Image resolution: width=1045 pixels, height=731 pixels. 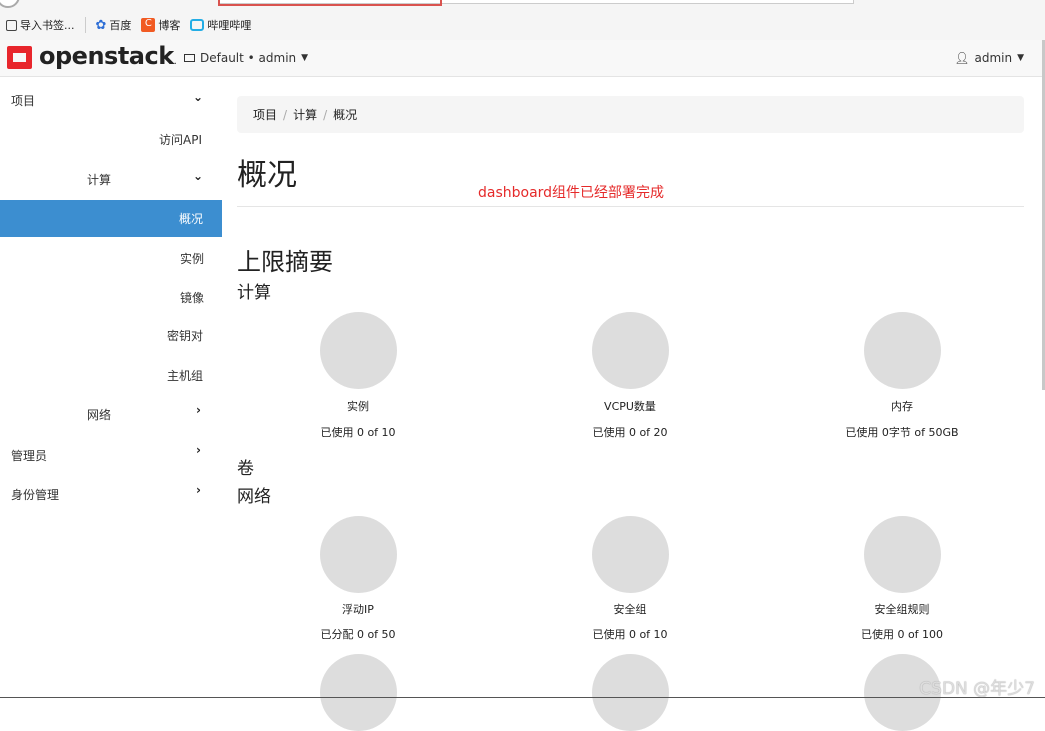 I want to click on chart-usage: 已分配 0 of 50, so click(x=358, y=634).